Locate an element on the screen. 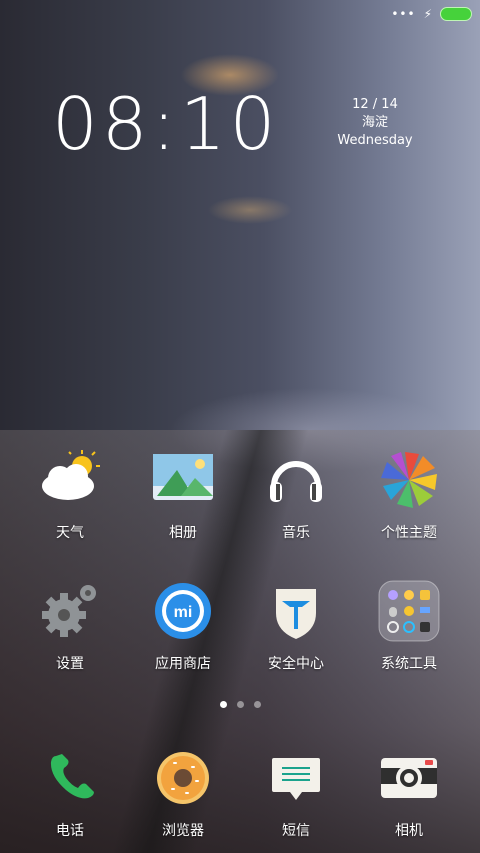 This screenshot has width=480, height=853. date-widget: 12 / 14 海淀 Wednesday is located at coordinates (375, 123).